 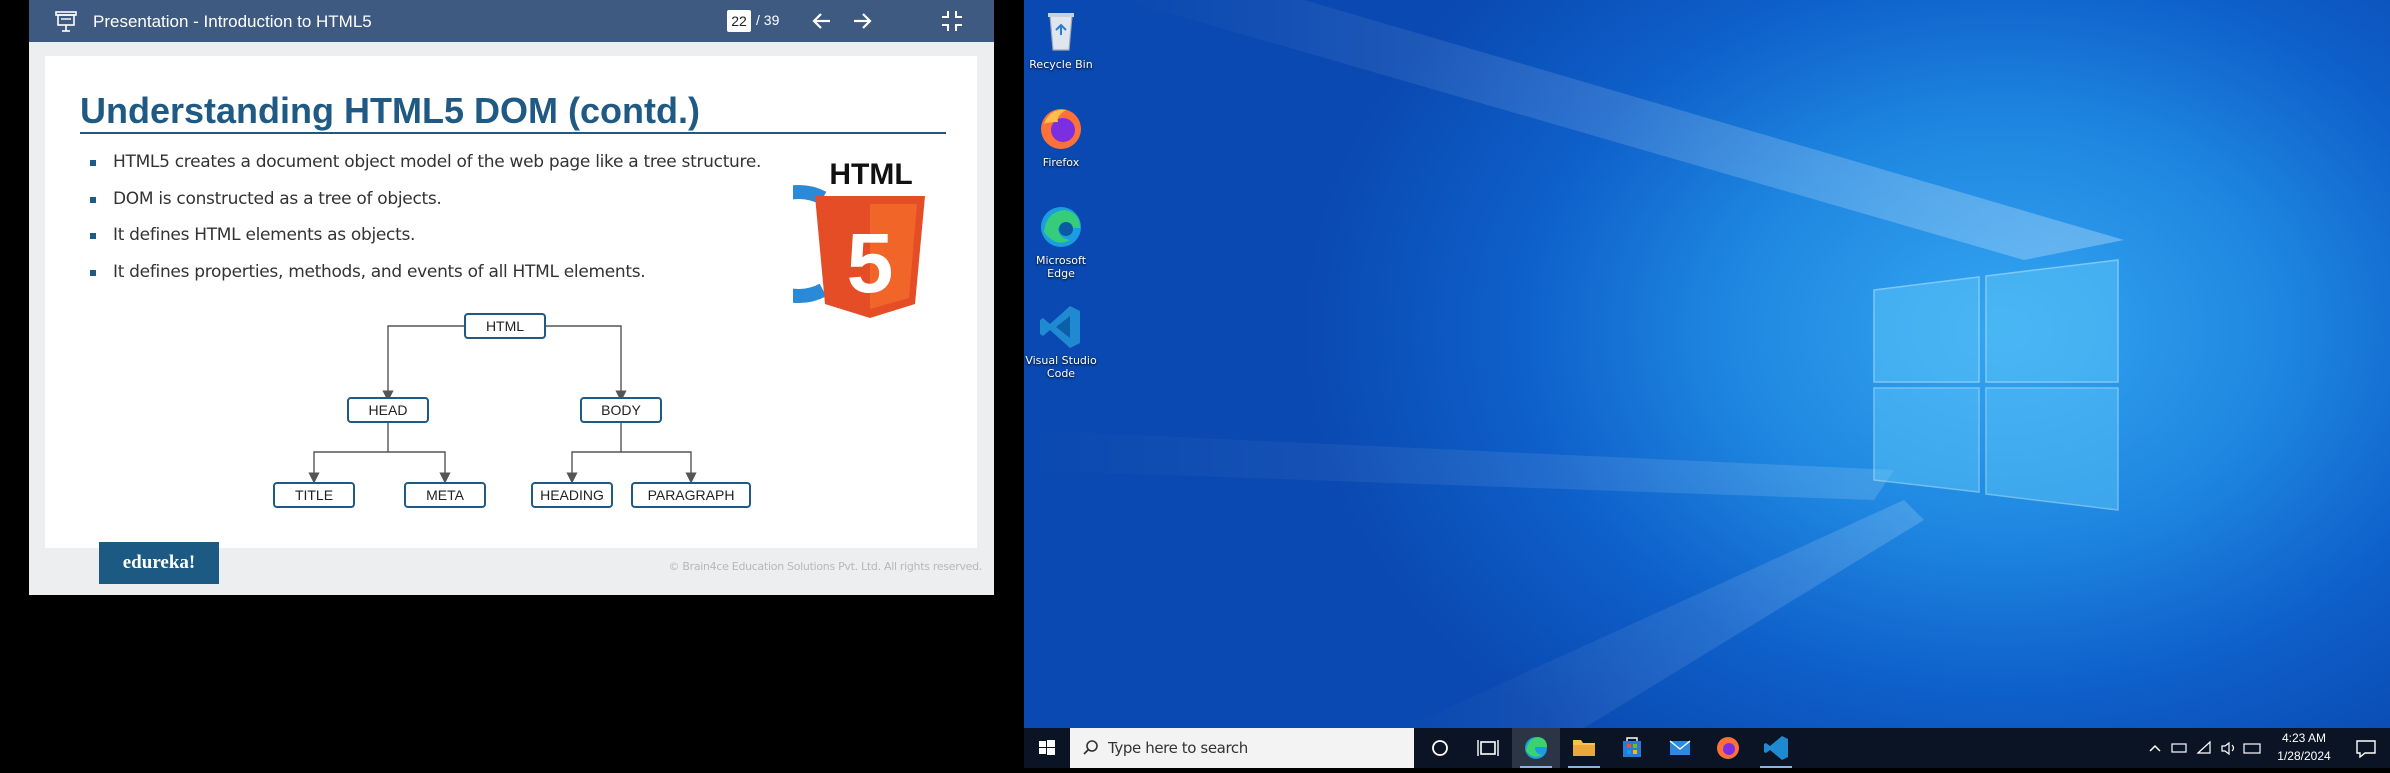 What do you see at coordinates (232, 21) in the screenshot?
I see `presentation-title: Presentation - Introduction to HTML5` at bounding box center [232, 21].